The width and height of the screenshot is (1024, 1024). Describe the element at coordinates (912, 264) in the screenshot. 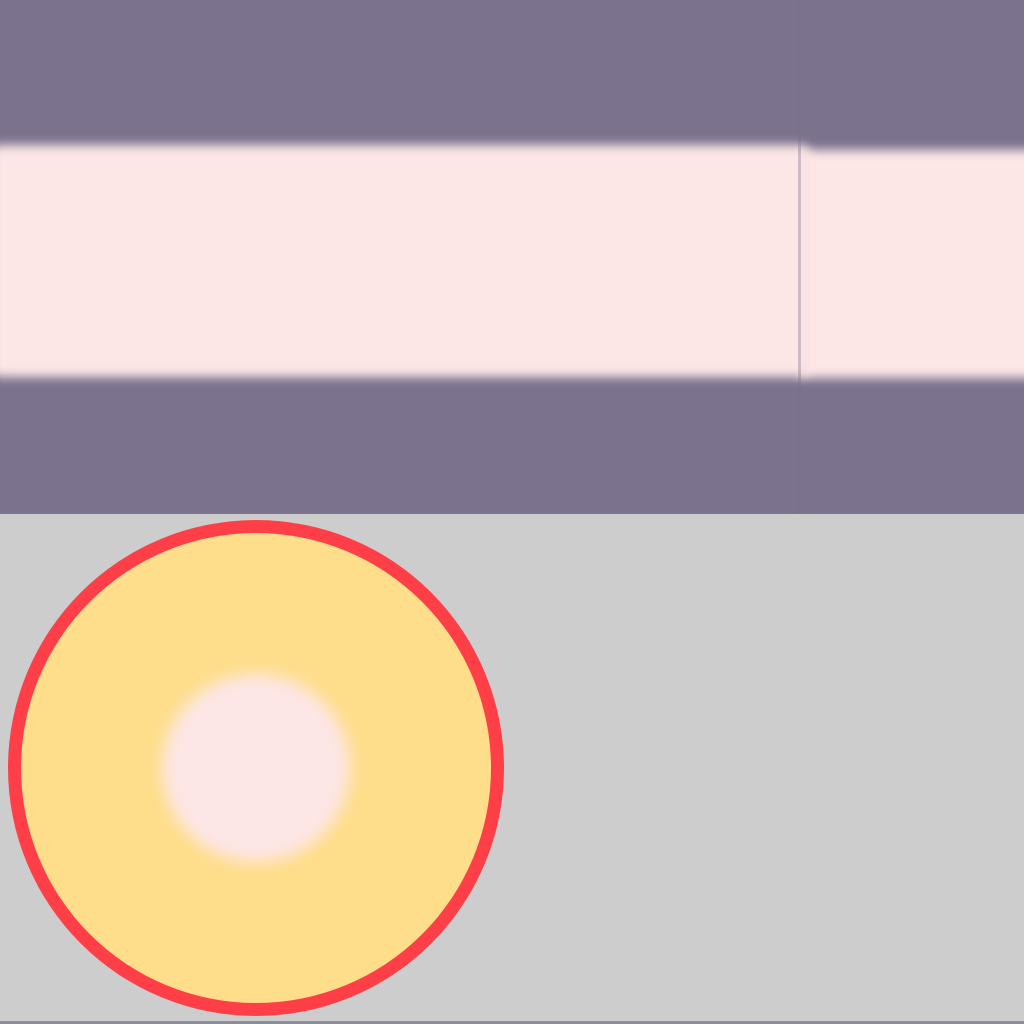

I see `light-band-right` at that location.